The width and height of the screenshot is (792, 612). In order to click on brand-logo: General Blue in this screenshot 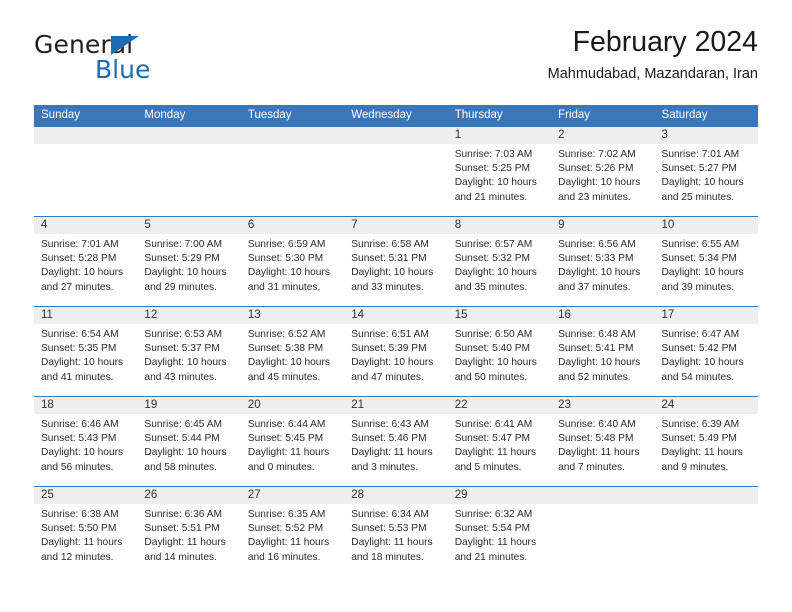, I will do `click(149, 63)`.